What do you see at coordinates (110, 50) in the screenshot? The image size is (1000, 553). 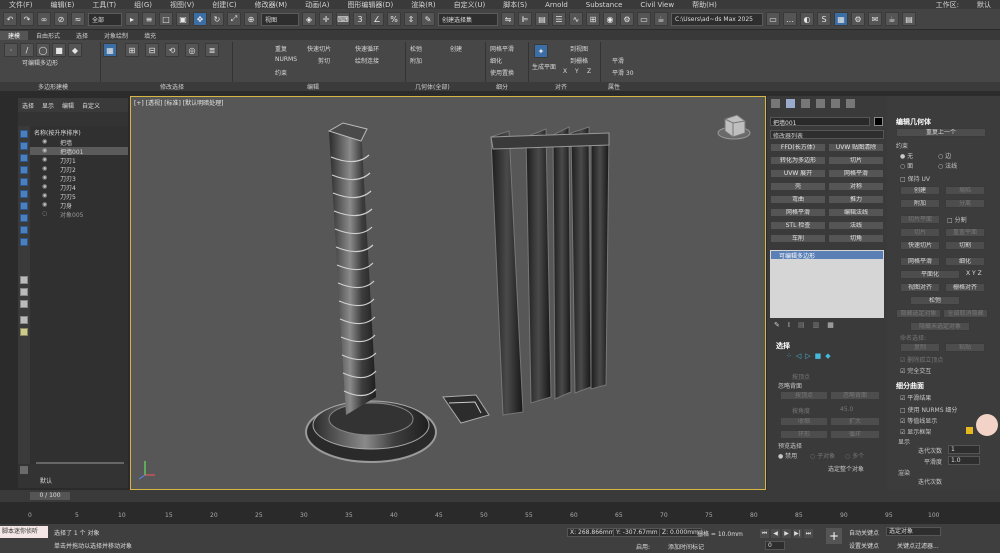 I see `ribbon-toggle-icon: ▦` at bounding box center [110, 50].